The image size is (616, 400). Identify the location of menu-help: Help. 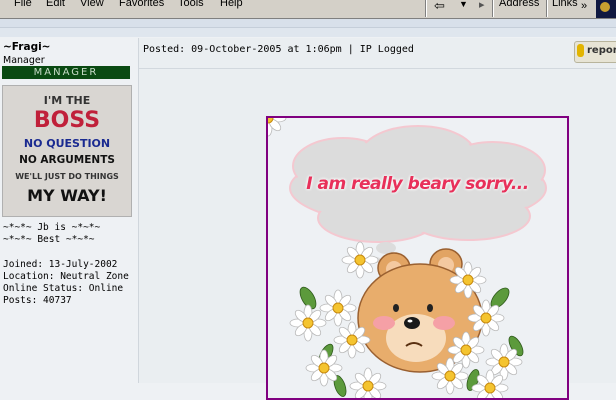
(231, 4).